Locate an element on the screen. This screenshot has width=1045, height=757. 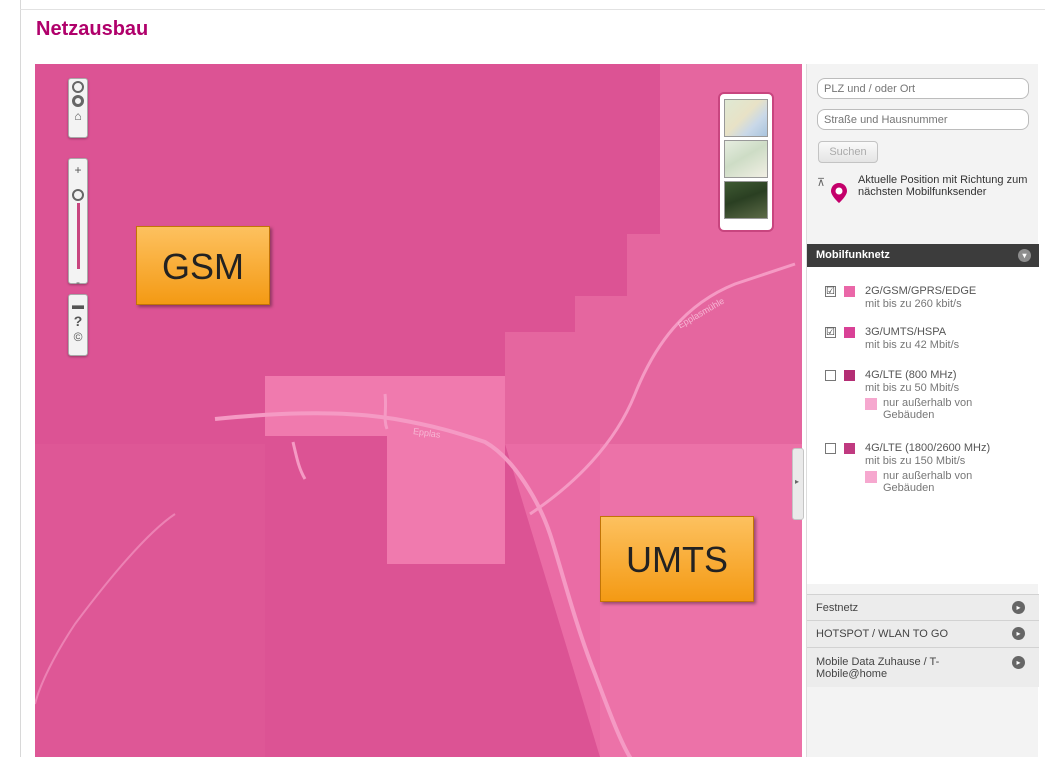
section-collapse-icon: ▾ is located at coordinates (1024, 255).